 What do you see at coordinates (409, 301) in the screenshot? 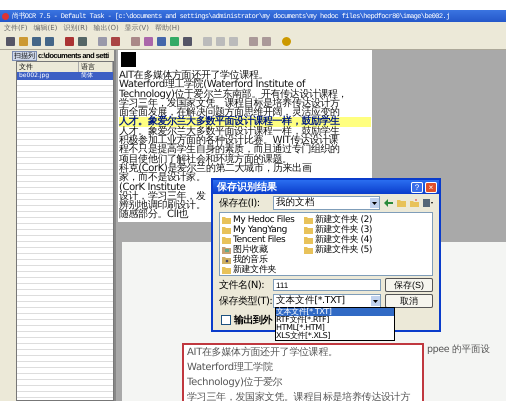
I see `cancel-button: 取消` at bounding box center [409, 301].